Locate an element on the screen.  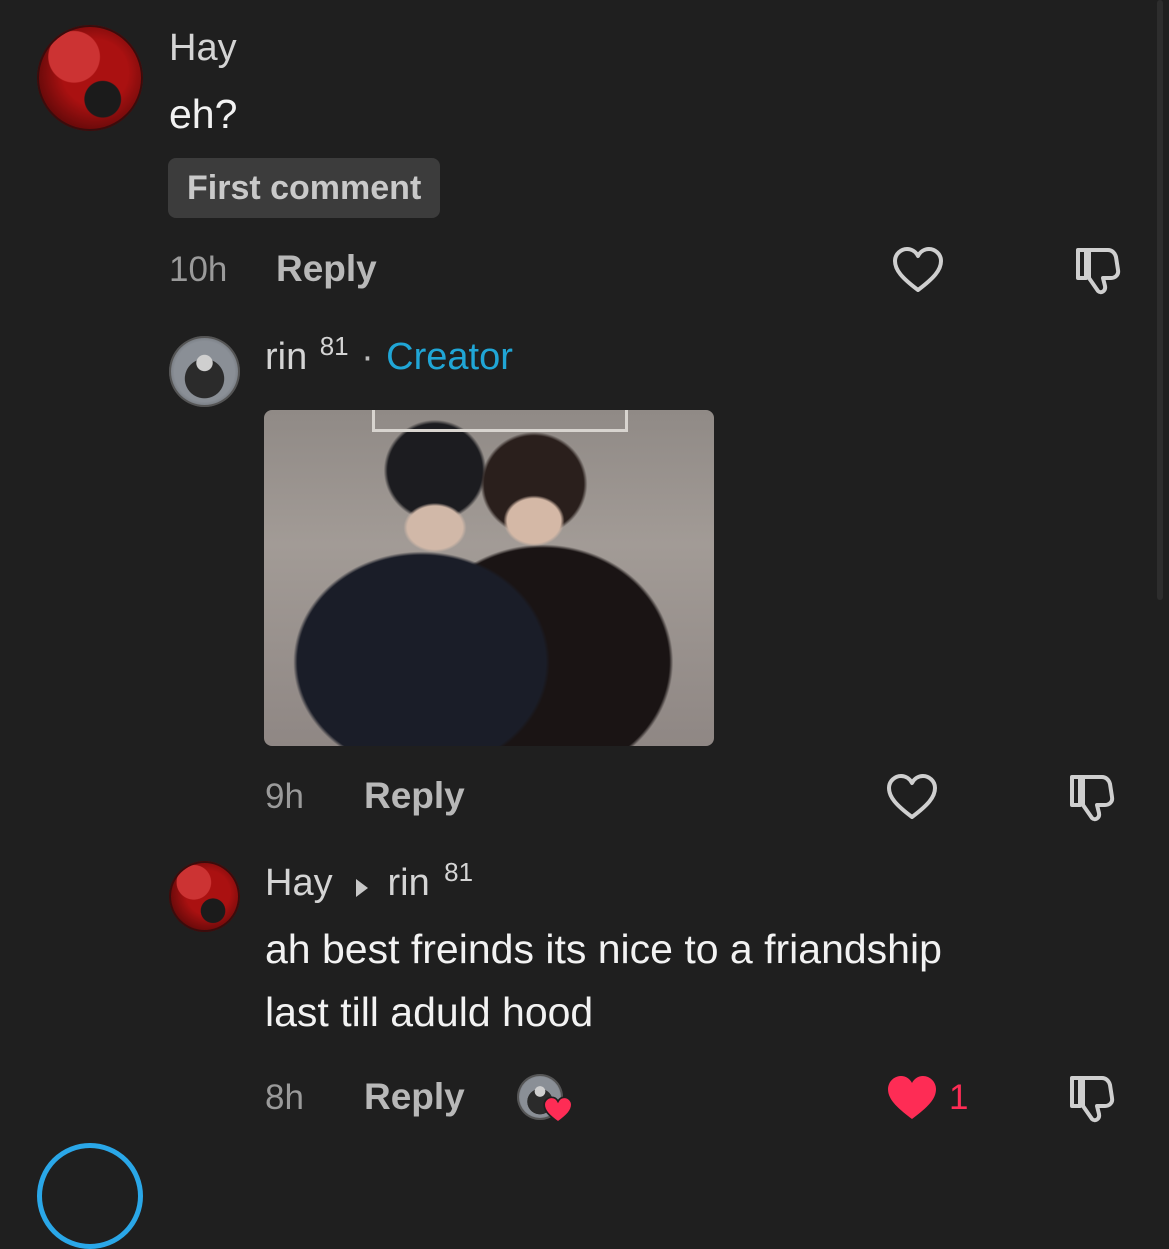
comment-author: rin is located at coordinates (286, 357).